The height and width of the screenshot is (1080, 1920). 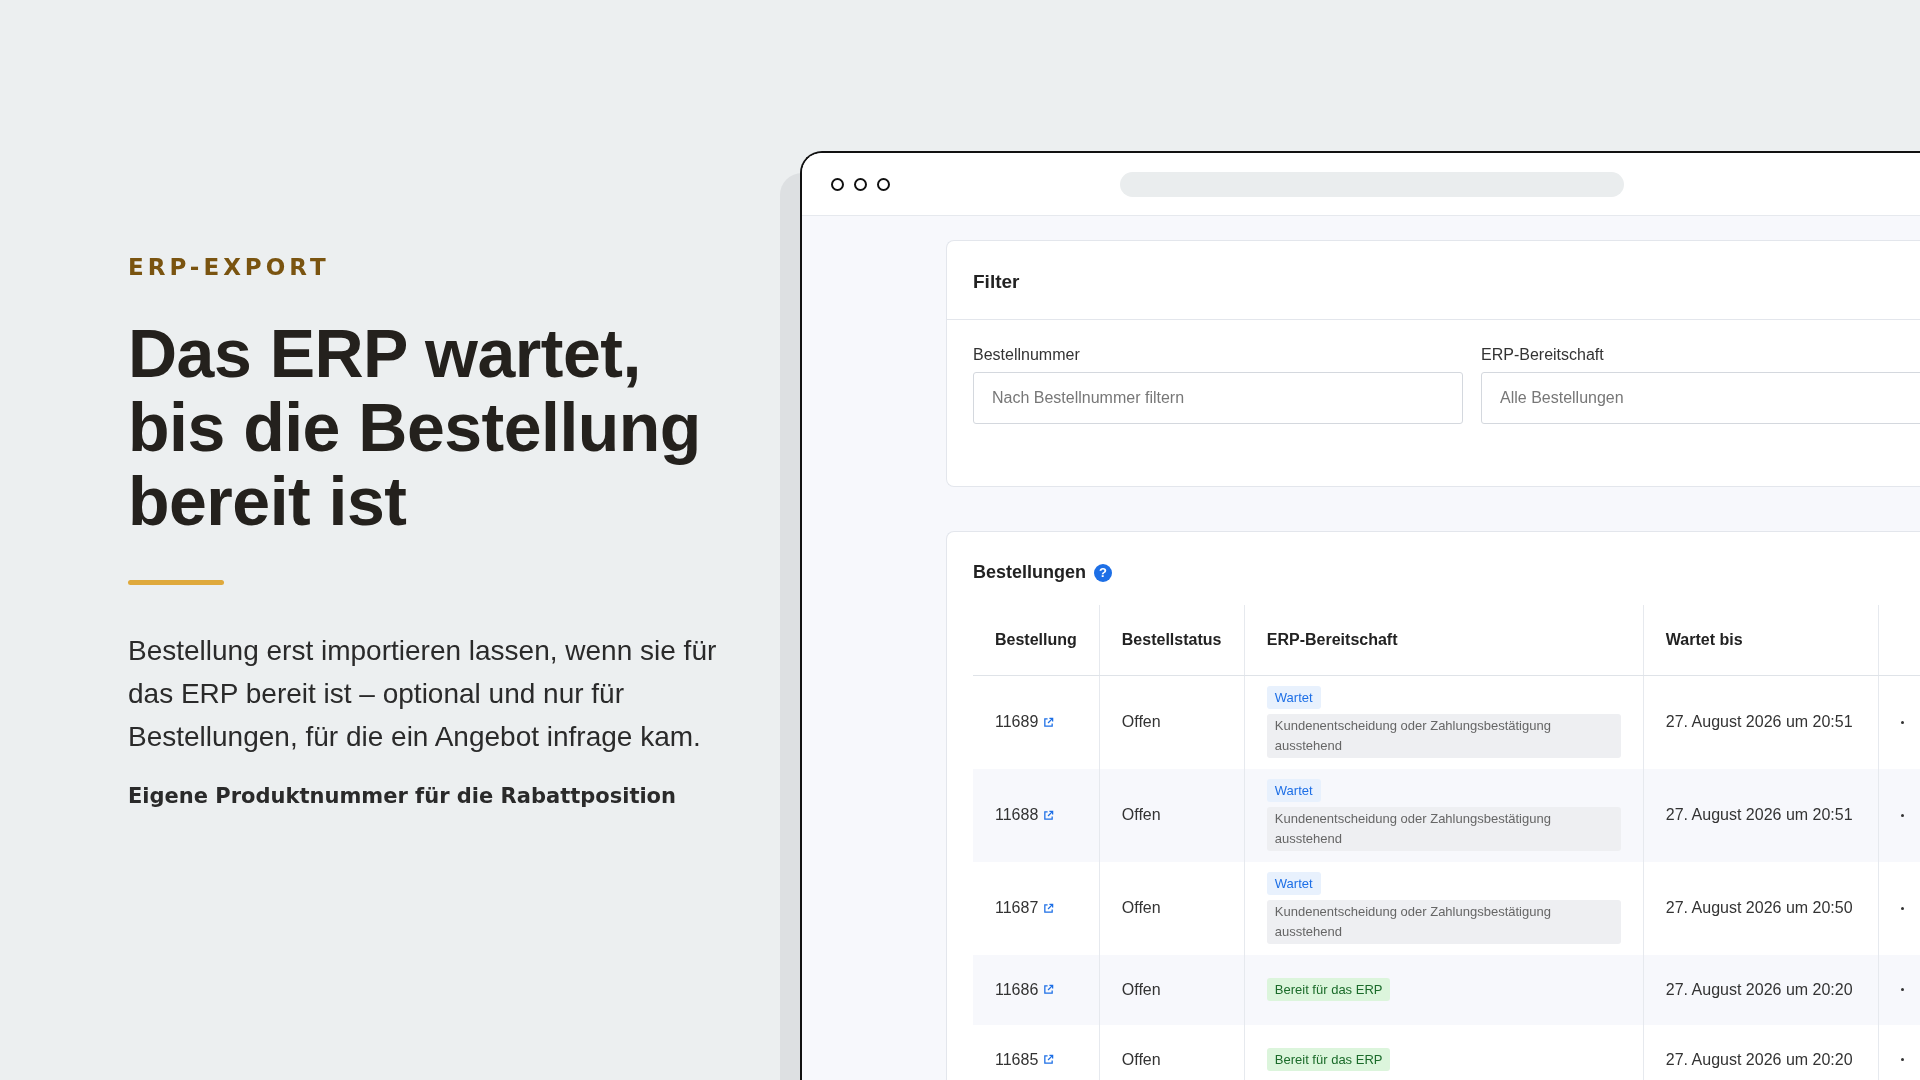 I want to click on column-header: Bestellung, so click(x=1036, y=640).